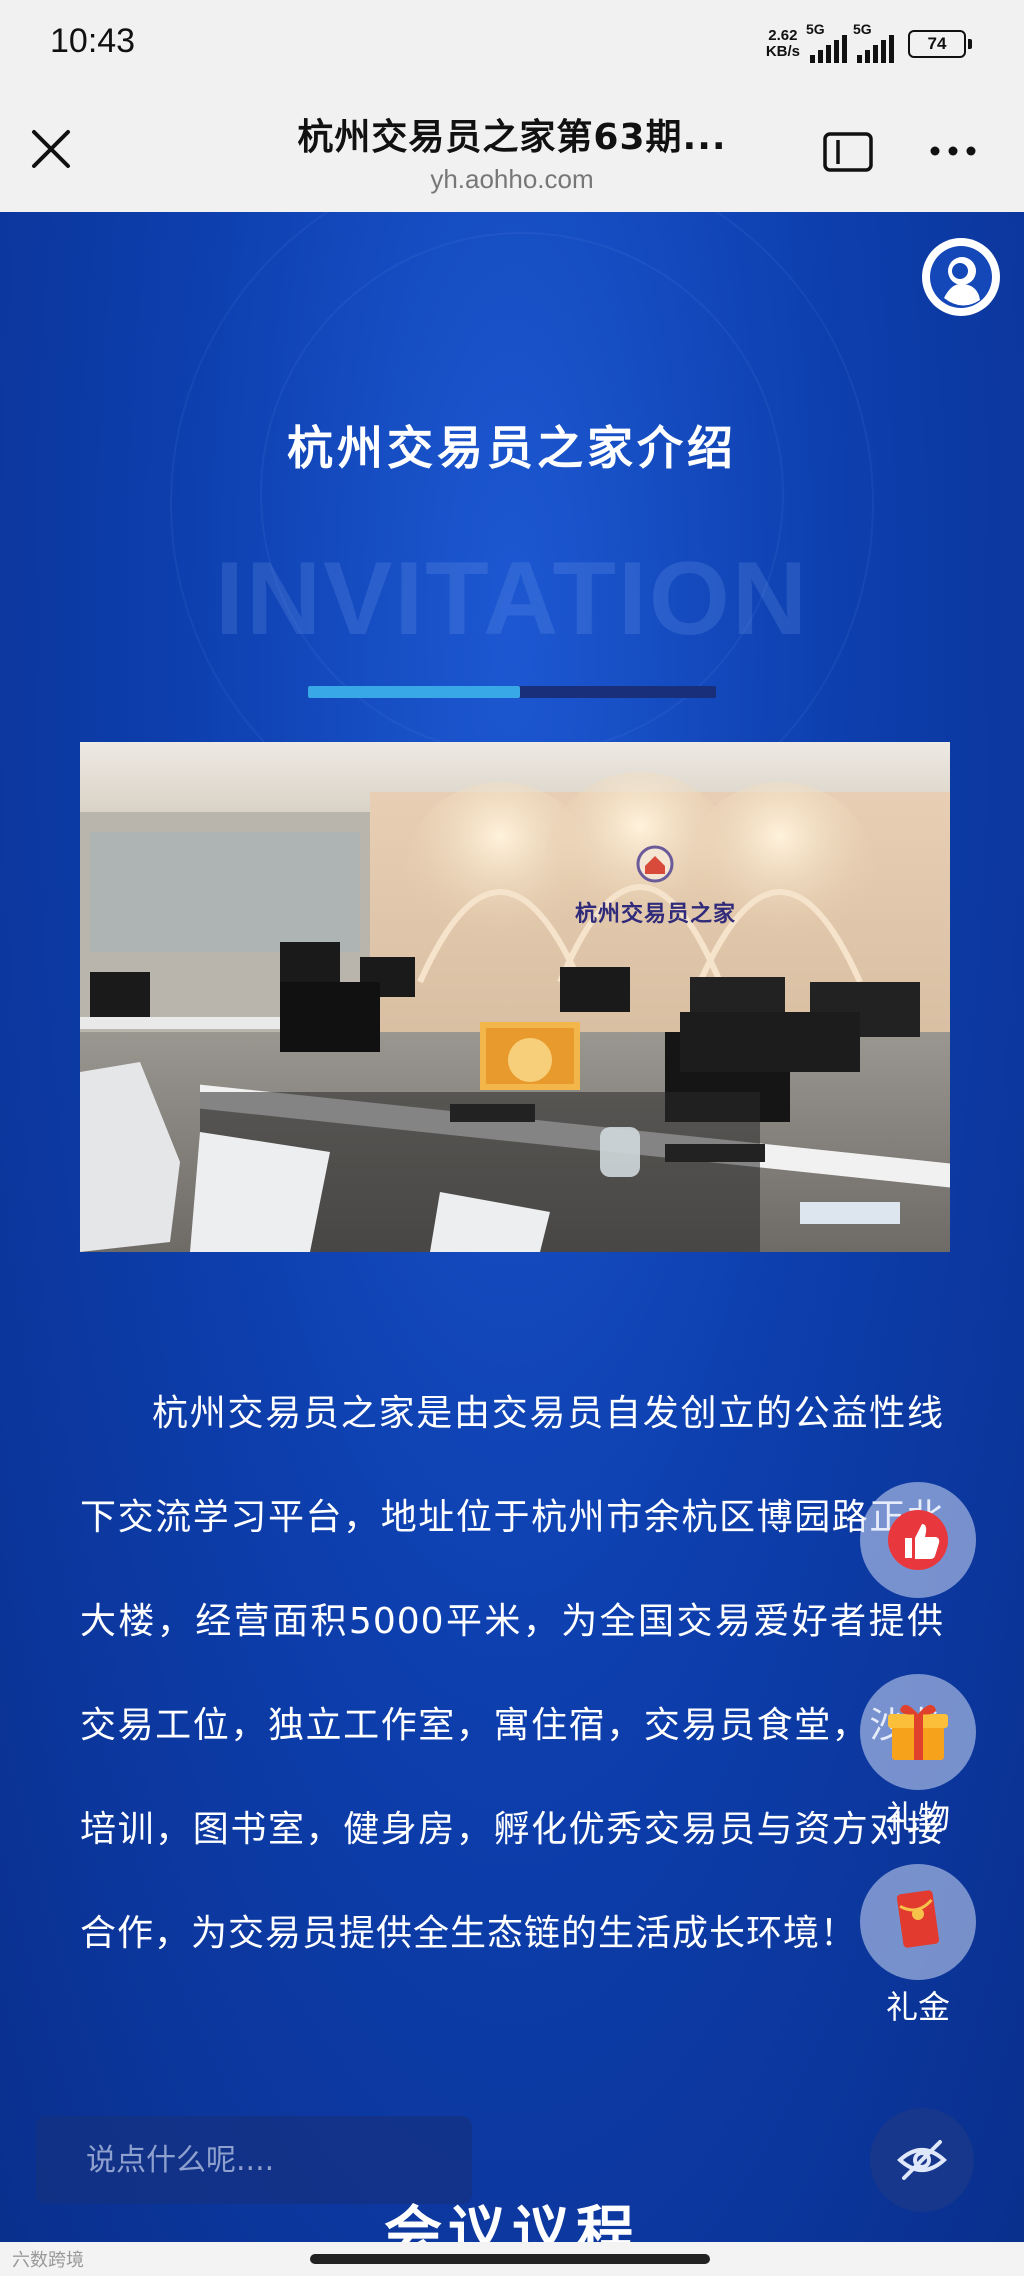 This screenshot has width=1024, height=2276. Describe the element at coordinates (940, 44) in the screenshot. I see `battery-icon: 74` at that location.